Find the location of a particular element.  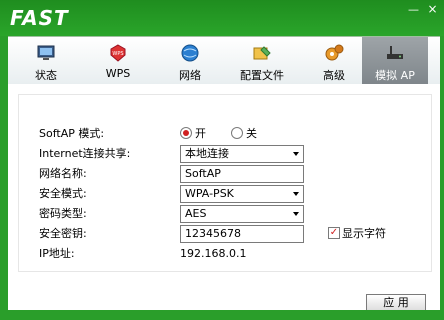

key-label: 安全密钥: is located at coordinates (63, 233).